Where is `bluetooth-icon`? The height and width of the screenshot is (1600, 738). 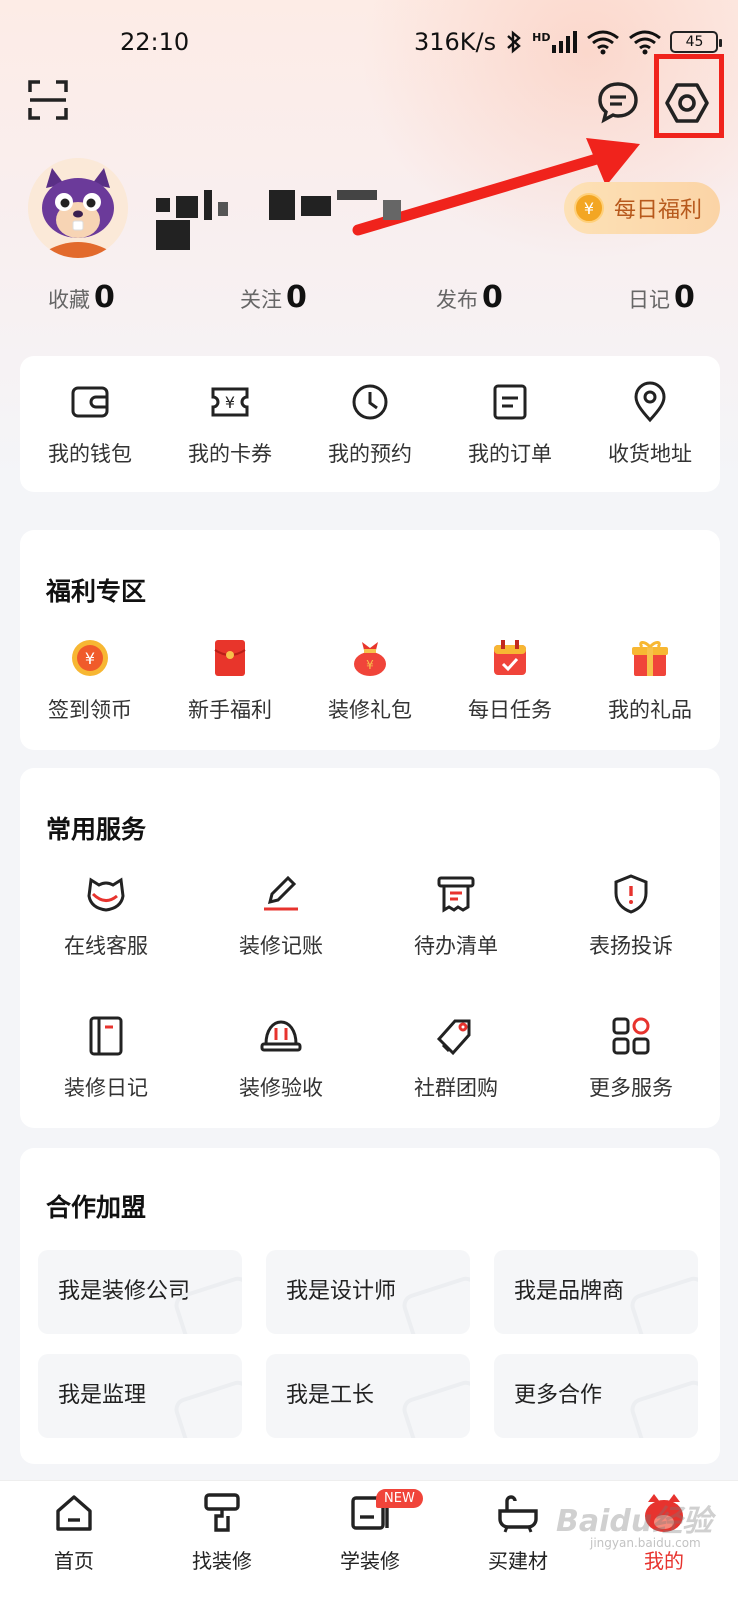 bluetooth-icon is located at coordinates (514, 42).